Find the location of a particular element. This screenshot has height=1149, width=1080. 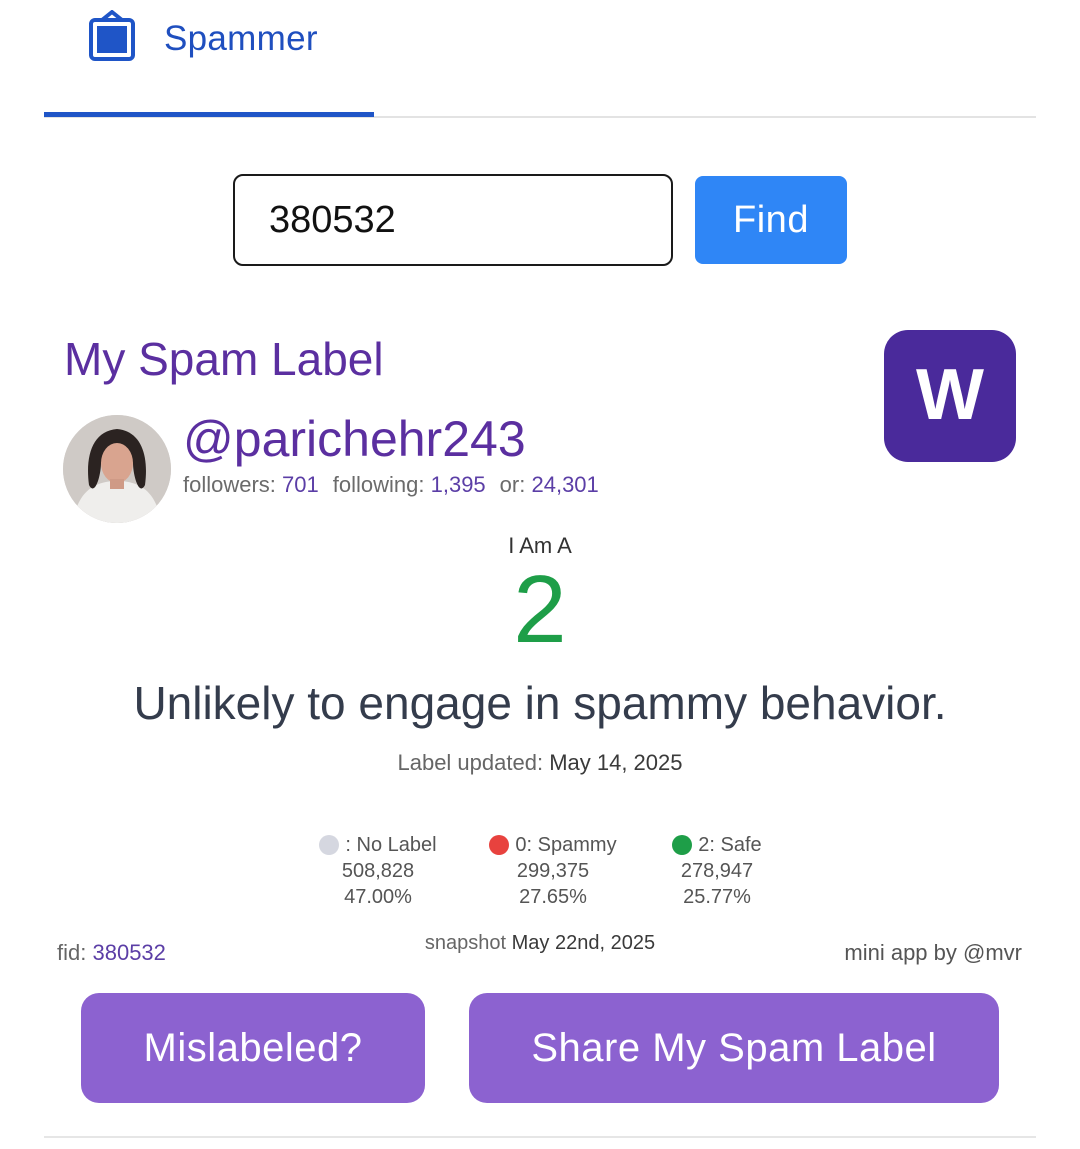

legend-no-label: : No Label 508,828 47.00% is located at coordinates (378, 871).